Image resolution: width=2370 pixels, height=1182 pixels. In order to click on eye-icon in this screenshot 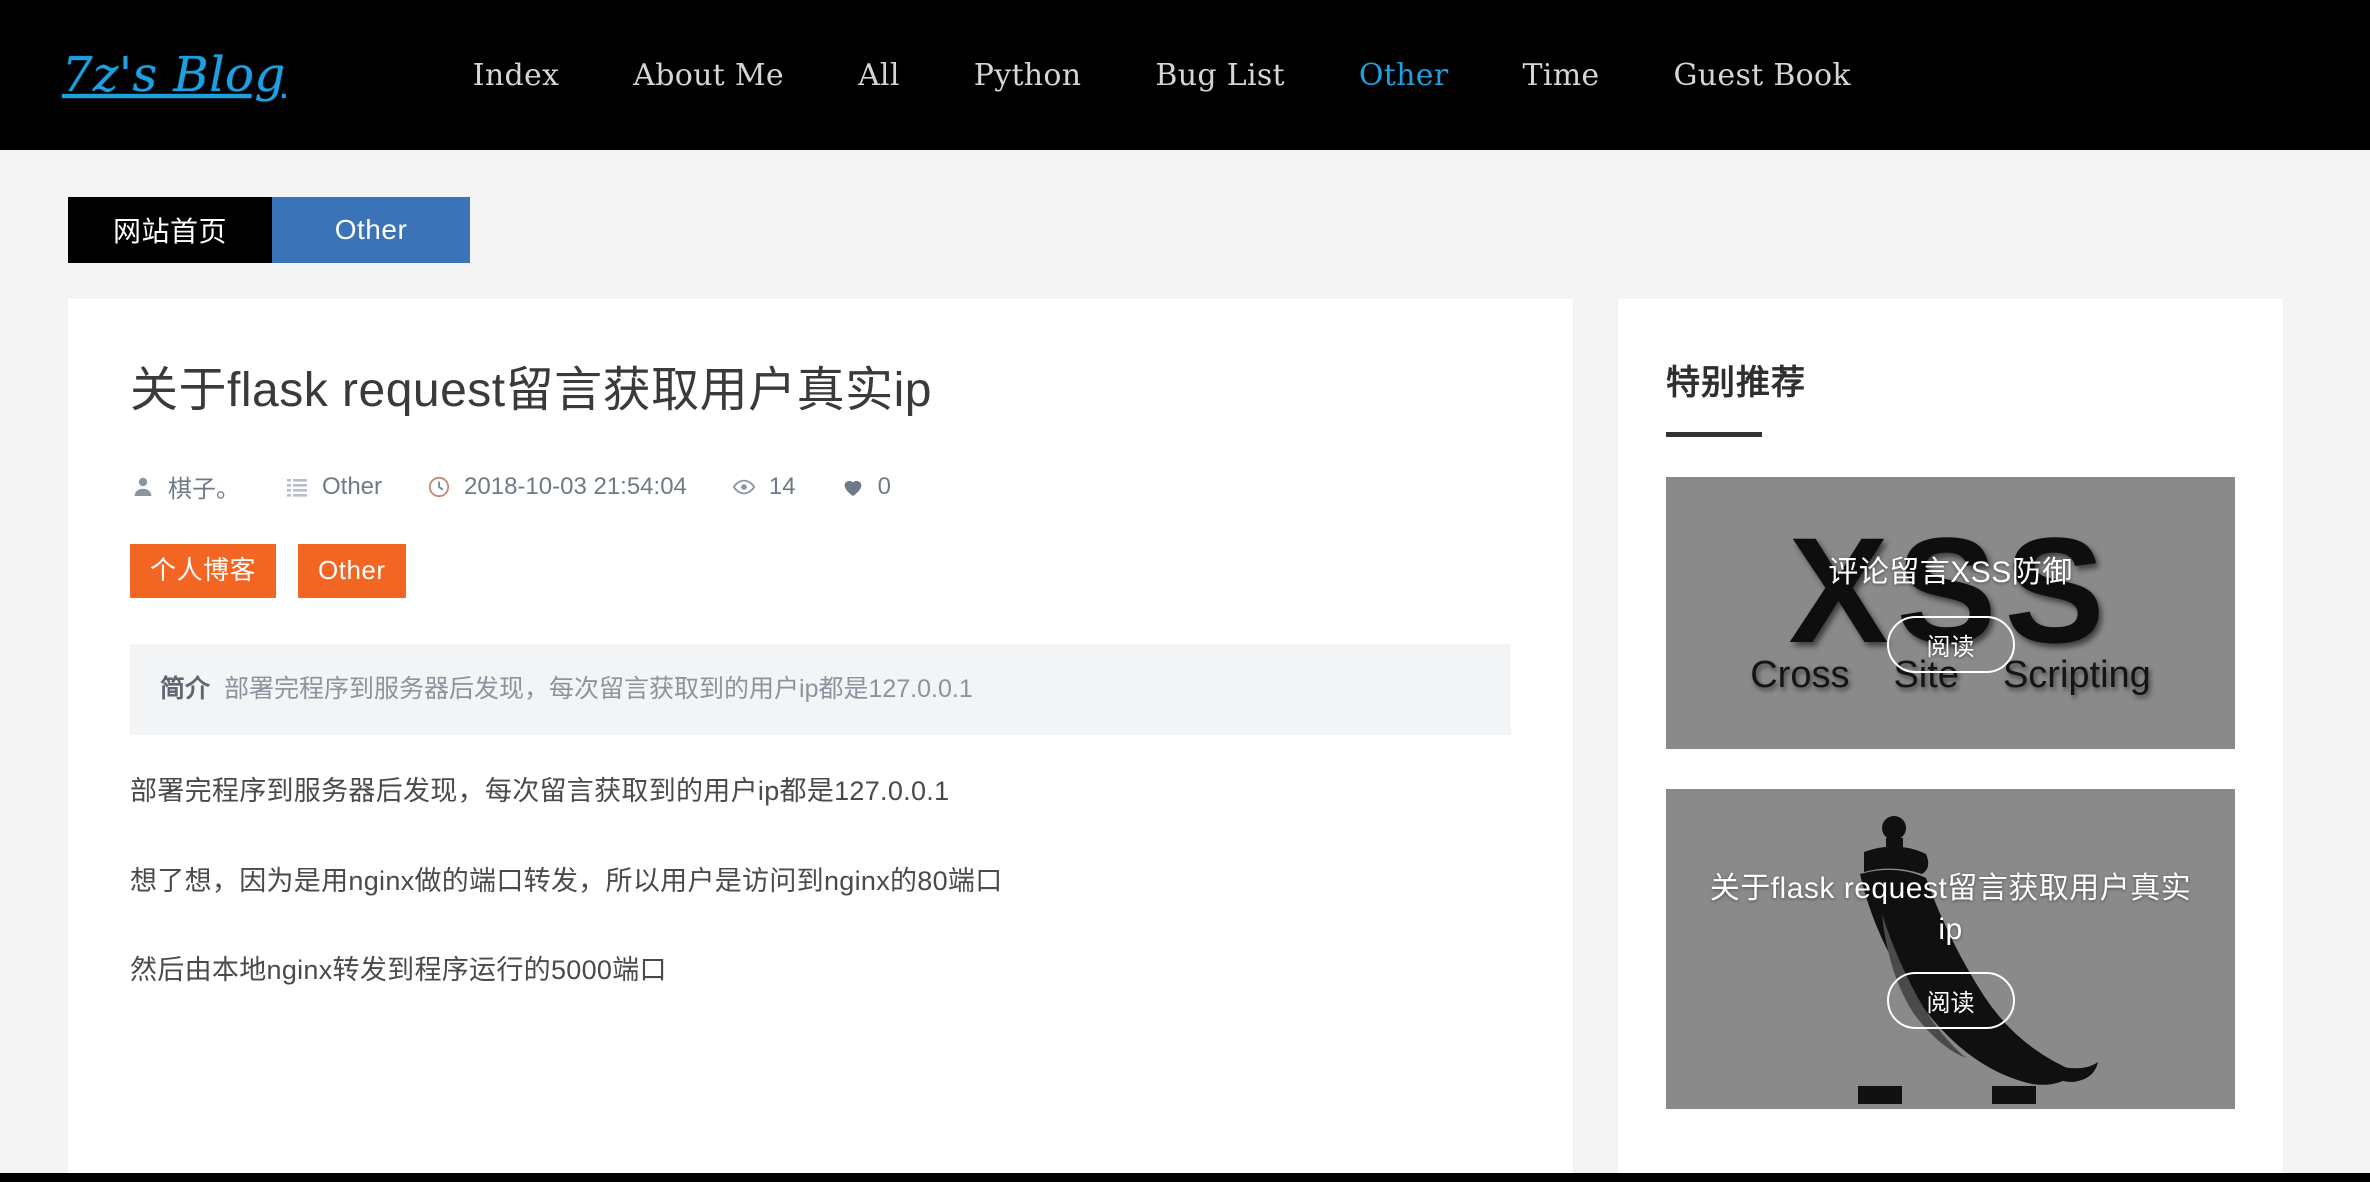, I will do `click(744, 487)`.